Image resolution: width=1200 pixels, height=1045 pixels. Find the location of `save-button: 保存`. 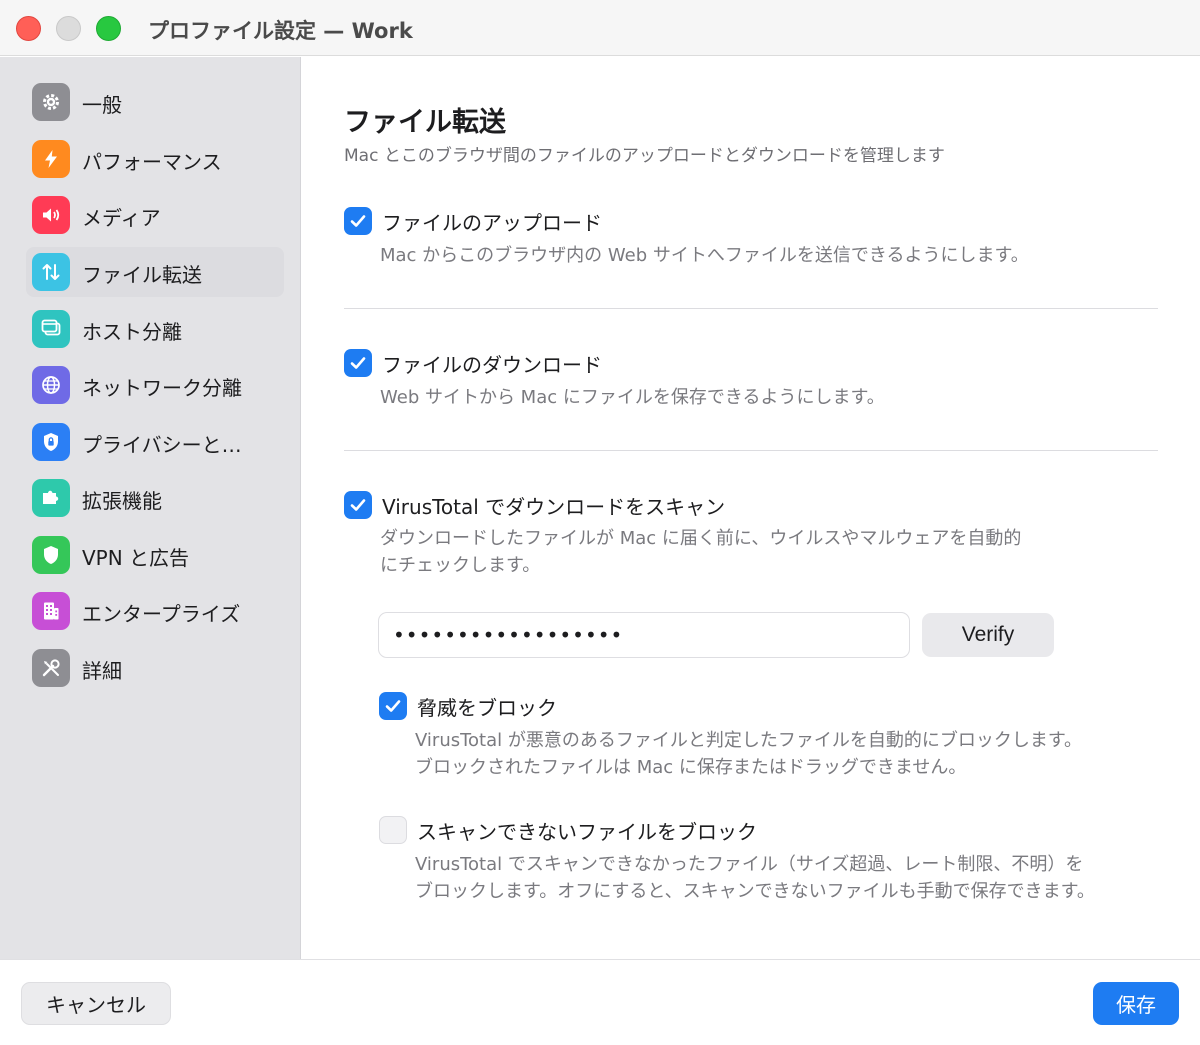

save-button: 保存 is located at coordinates (1136, 1003).